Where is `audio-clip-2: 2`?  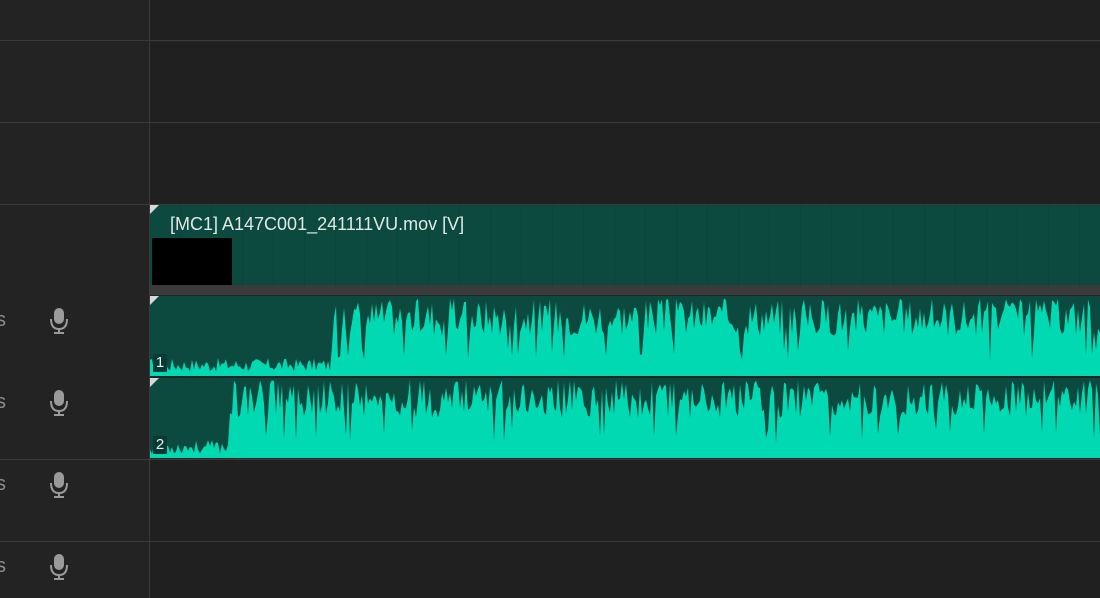
audio-clip-2: 2 is located at coordinates (625, 418).